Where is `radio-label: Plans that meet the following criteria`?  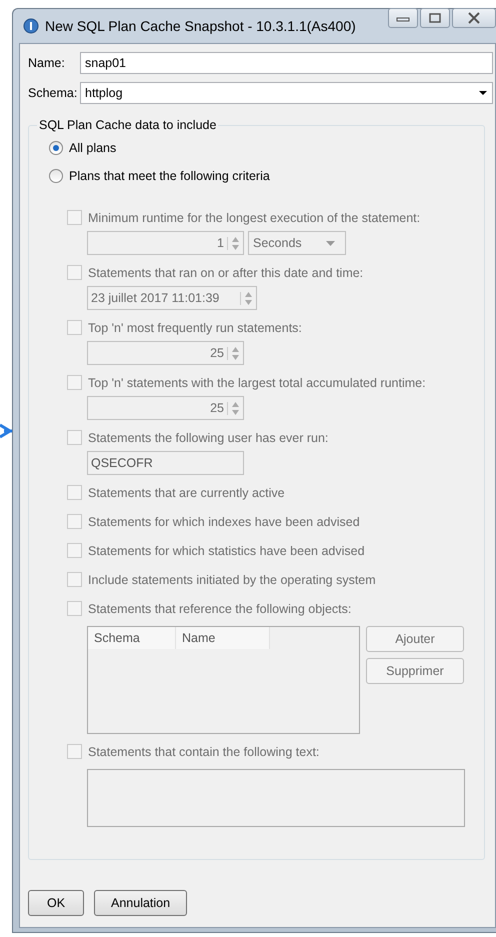 radio-label: Plans that meet the following criteria is located at coordinates (169, 176).